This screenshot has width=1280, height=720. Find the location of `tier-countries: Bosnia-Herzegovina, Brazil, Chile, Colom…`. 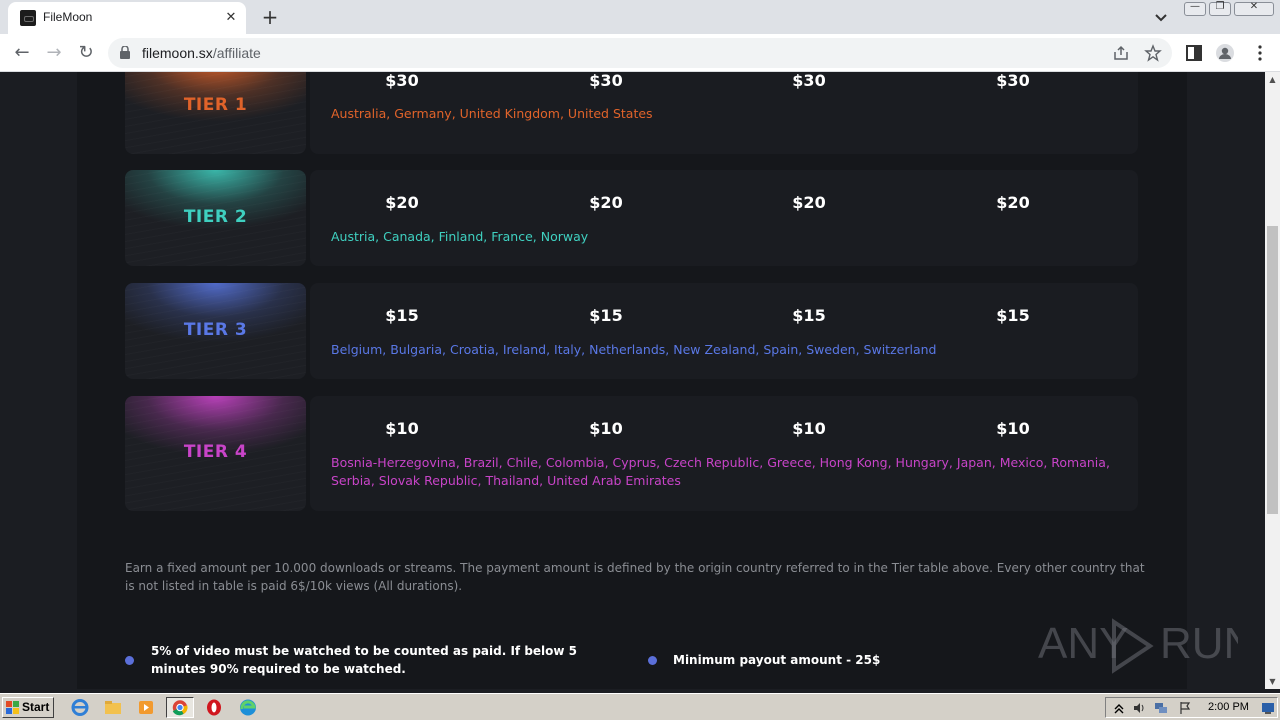

tier-countries: Bosnia-Herzegovina, Brazil, Chile, Colom… is located at coordinates (720, 471).